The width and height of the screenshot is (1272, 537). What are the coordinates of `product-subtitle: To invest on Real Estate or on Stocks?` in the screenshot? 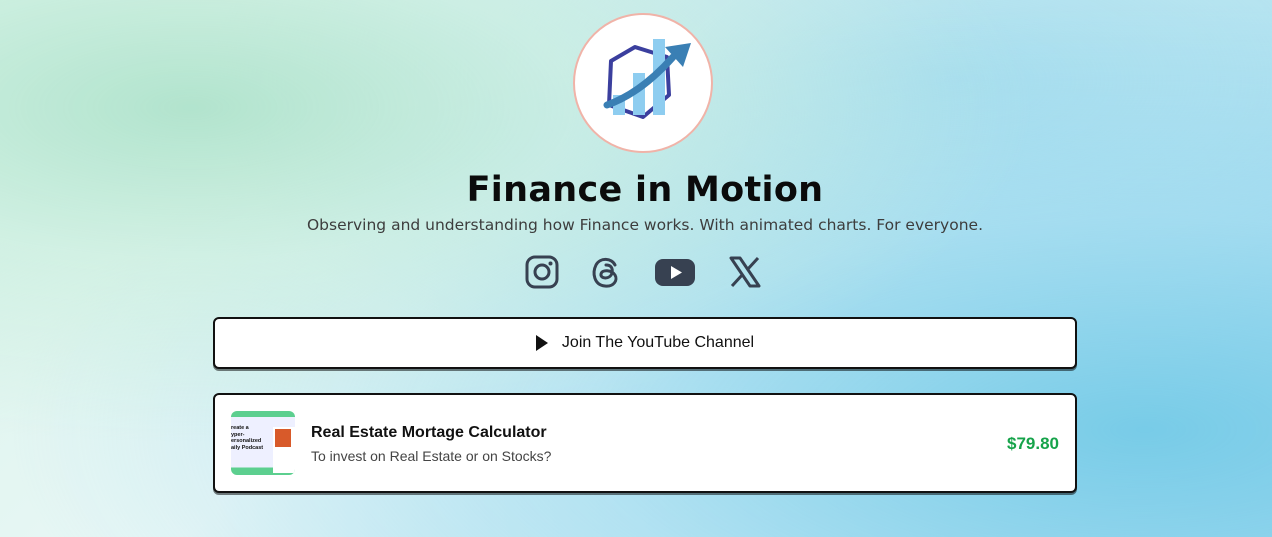 It's located at (431, 456).